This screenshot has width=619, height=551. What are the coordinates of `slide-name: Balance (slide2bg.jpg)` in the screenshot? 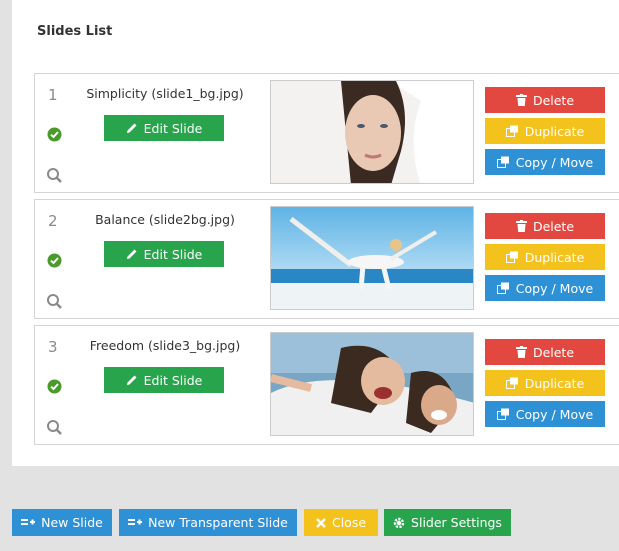 It's located at (165, 219).